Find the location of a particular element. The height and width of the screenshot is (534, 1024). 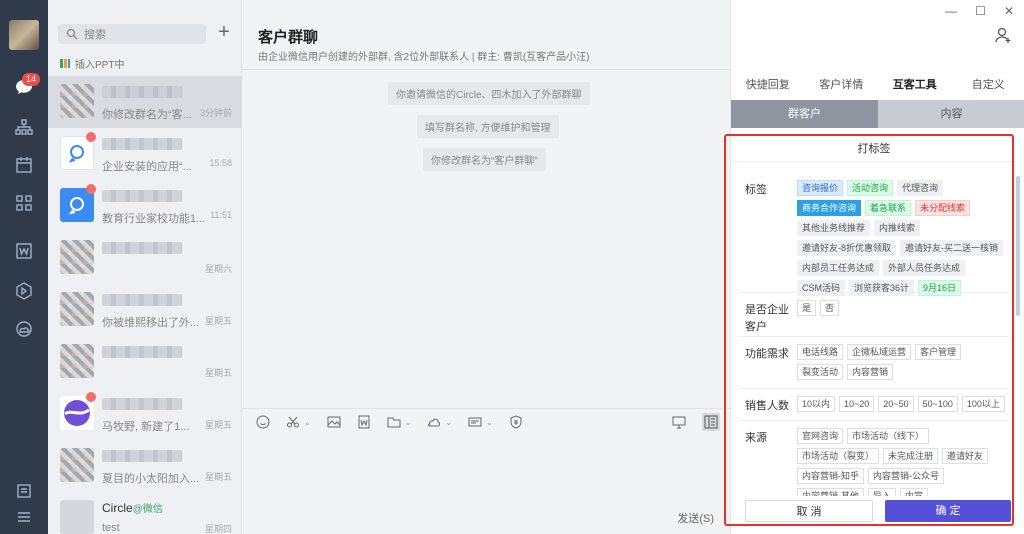

tag-chip: 导入 is located at coordinates (882, 492).